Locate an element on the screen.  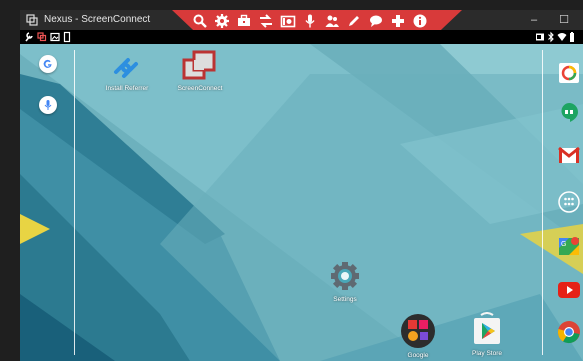
android-status-bar is located at coordinates (301, 37).